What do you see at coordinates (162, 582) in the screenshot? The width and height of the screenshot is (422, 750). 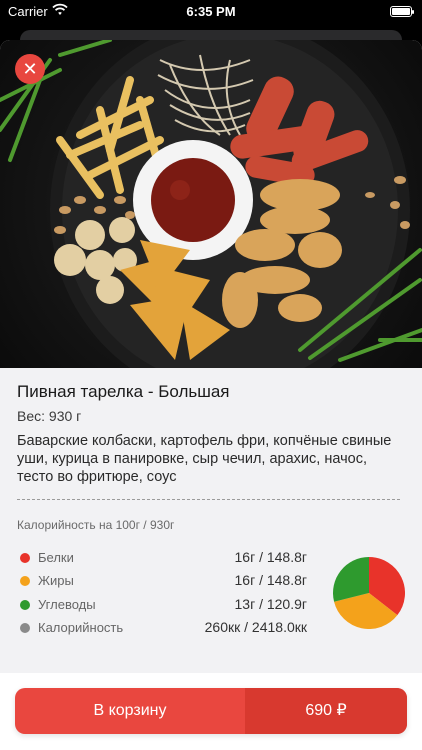 I see `nutrition-row-fat: Жиры 16г / 148.8г` at bounding box center [162, 582].